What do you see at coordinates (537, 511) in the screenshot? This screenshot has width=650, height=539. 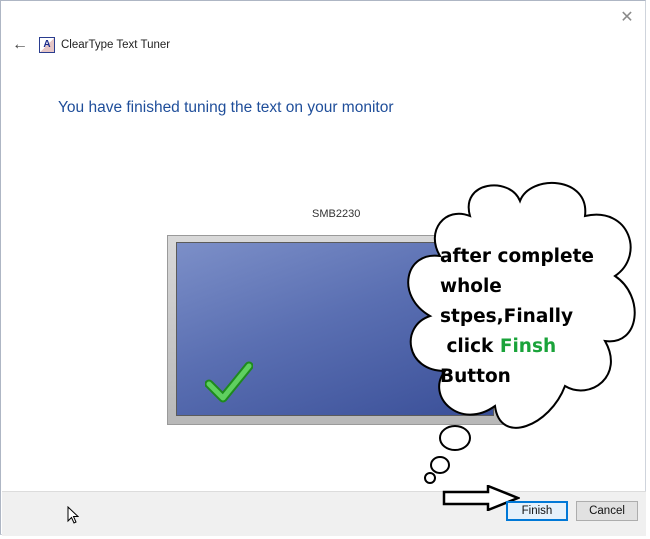 I see `finish-button: Finish` at bounding box center [537, 511].